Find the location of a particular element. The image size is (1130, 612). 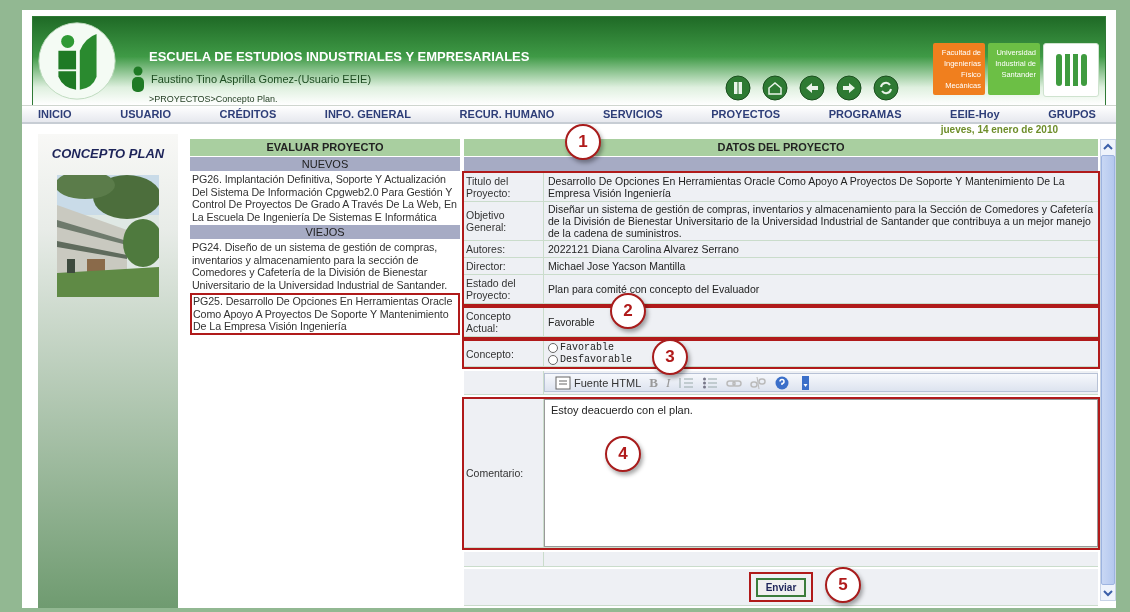

nav-link: GRUPOS is located at coordinates (1072, 114).